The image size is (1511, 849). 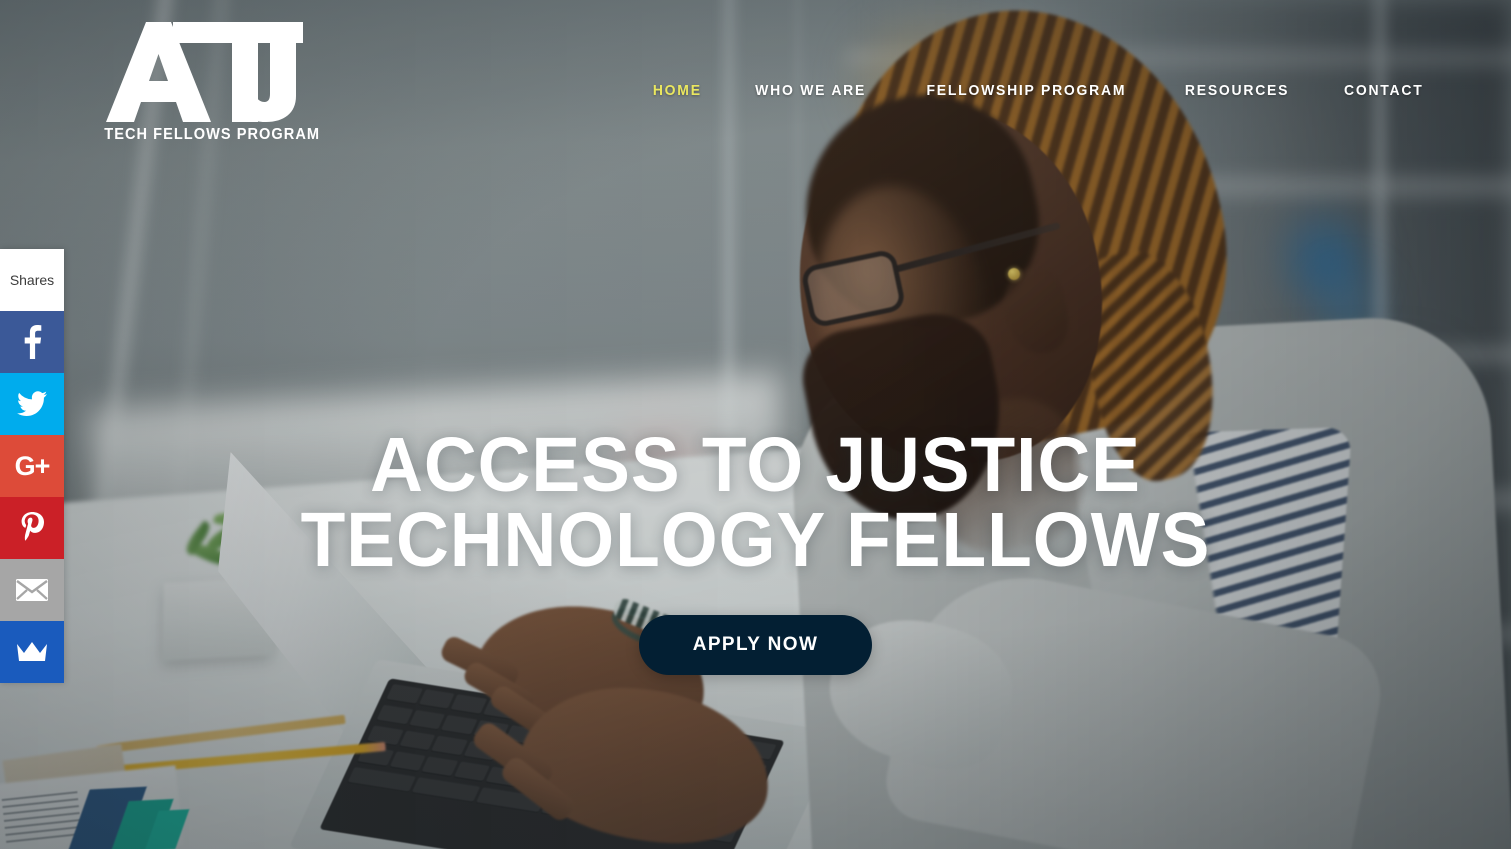 I want to click on logo-tagline: TECH FELLOWS PROGRAM, so click(x=212, y=134).